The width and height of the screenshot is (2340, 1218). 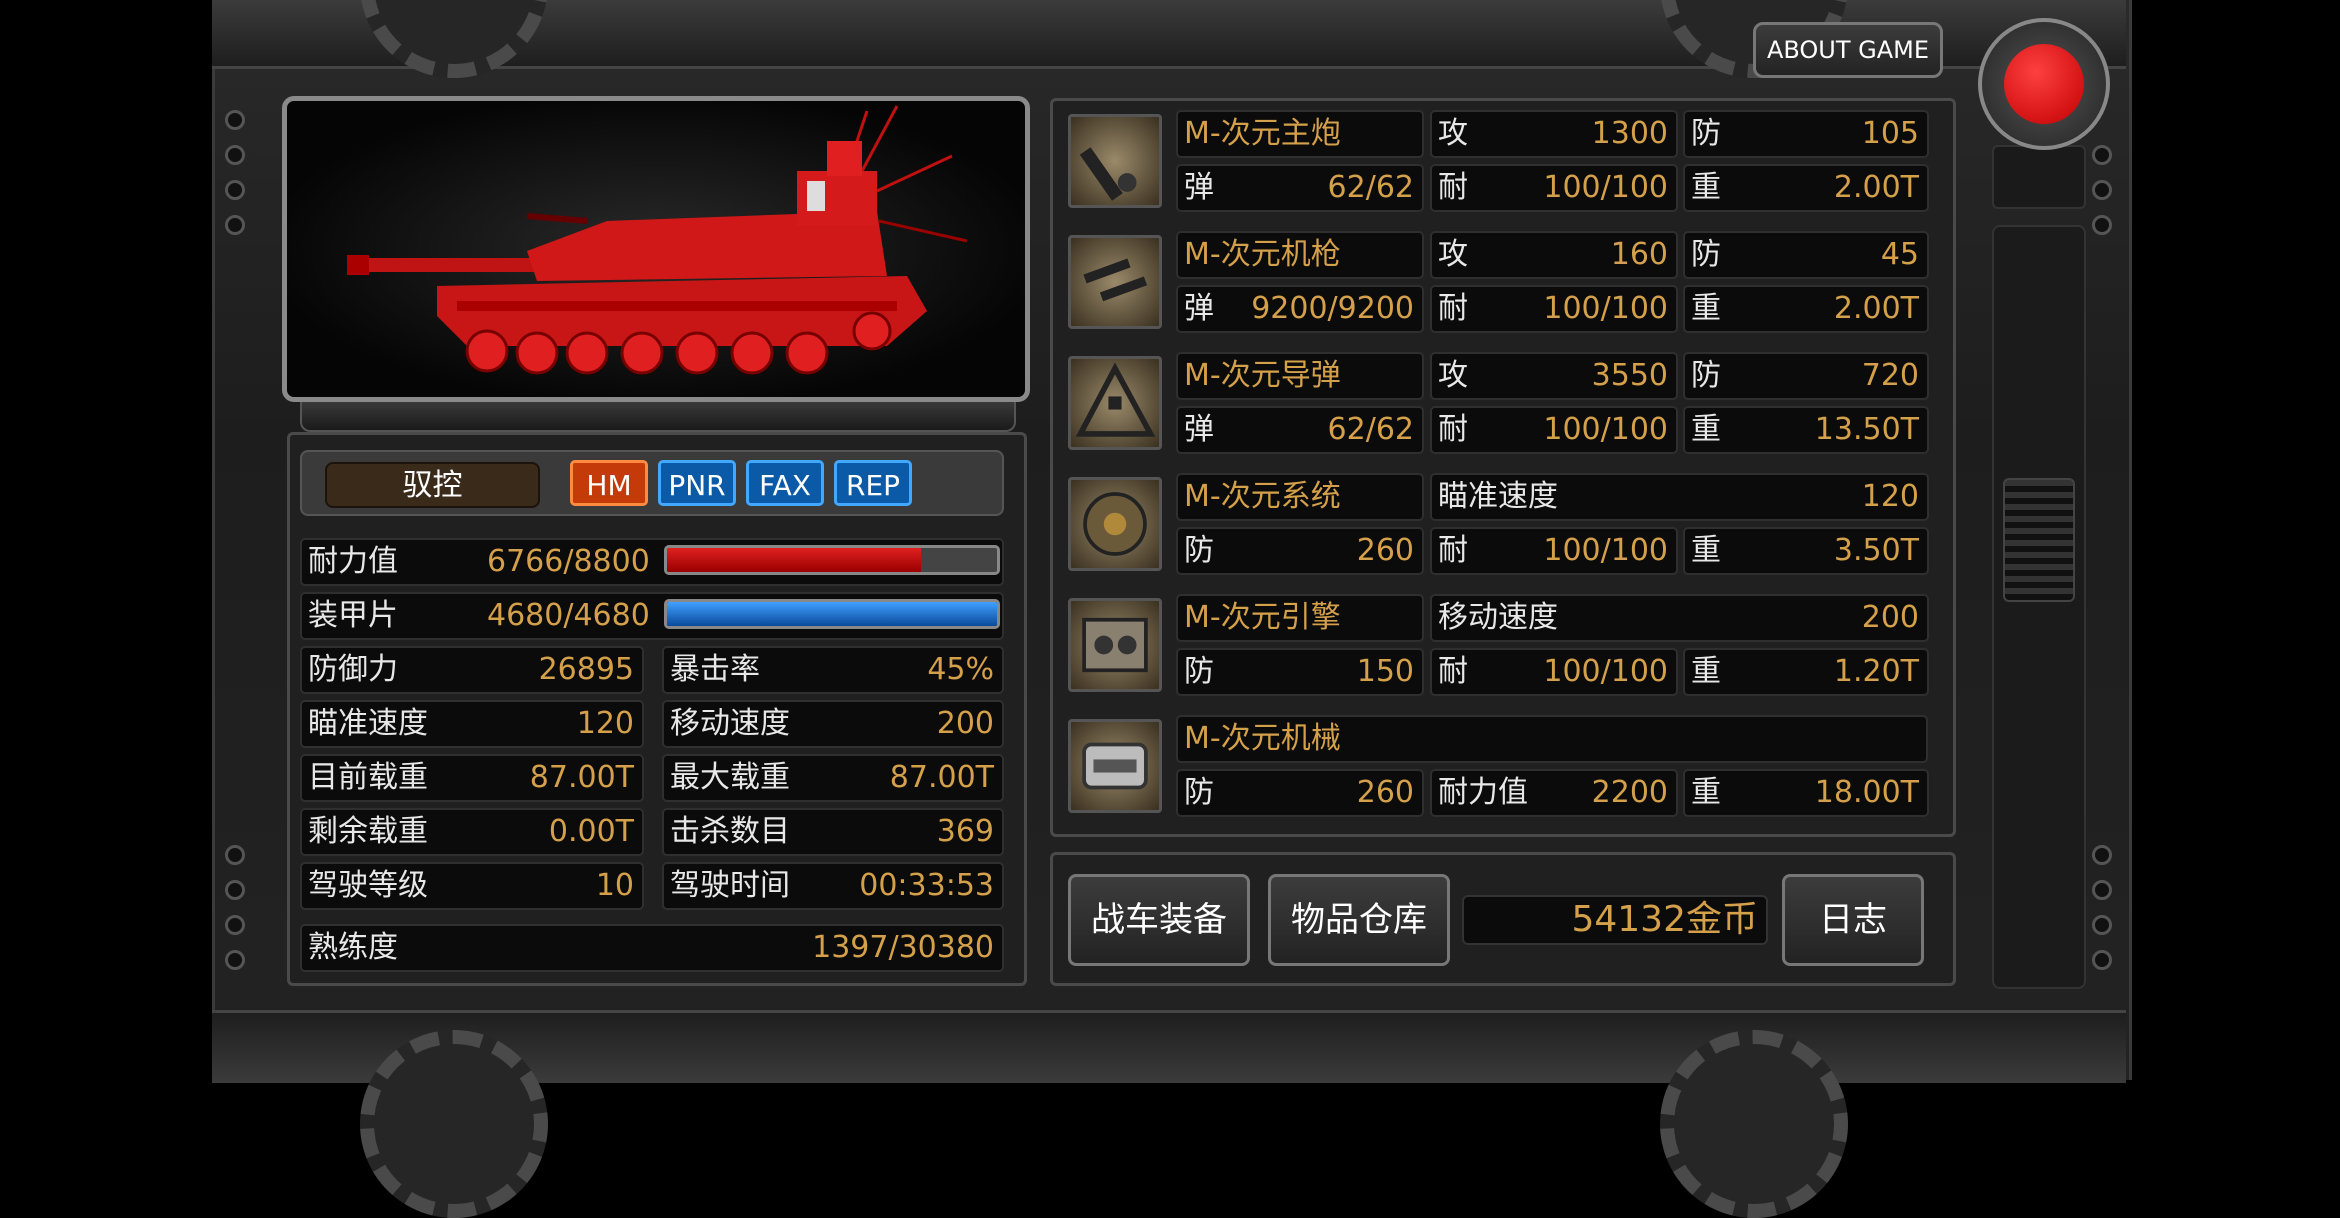 I want to click on equip-name: M-次元导弹, so click(x=1262, y=375).